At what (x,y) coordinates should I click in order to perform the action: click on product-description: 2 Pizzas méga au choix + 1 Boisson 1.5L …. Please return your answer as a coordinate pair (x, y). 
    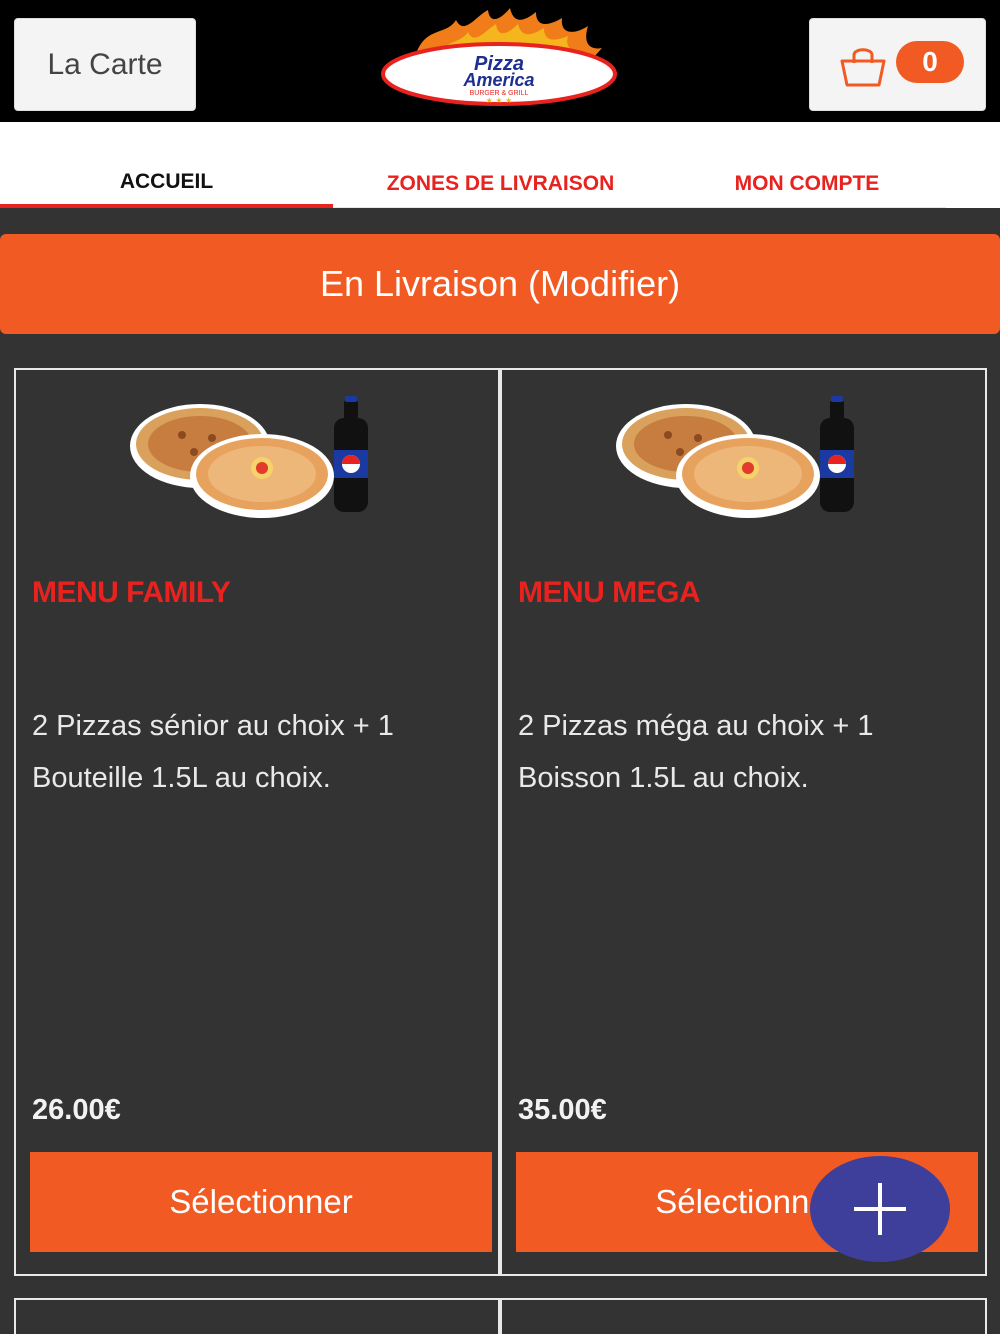
    Looking at the image, I should click on (696, 752).